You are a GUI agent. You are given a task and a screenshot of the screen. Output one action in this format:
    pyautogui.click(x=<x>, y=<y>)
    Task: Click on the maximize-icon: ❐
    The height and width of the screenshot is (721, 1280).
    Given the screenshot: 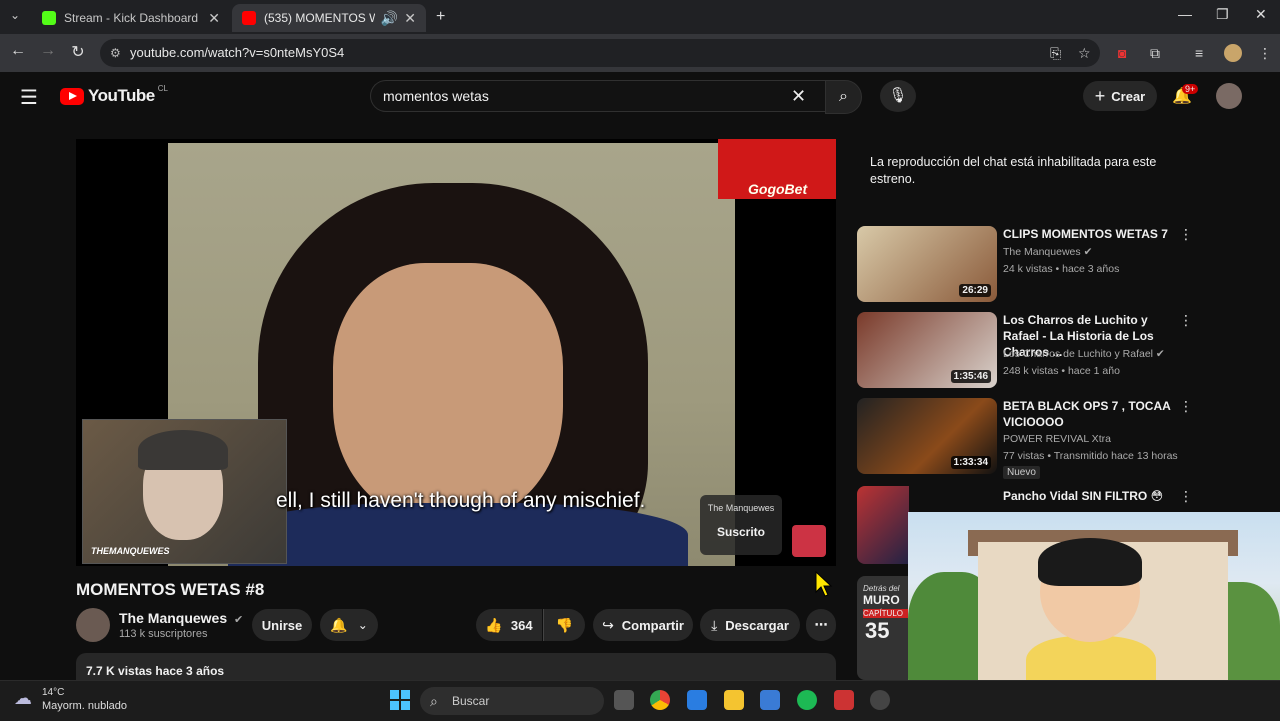 What is the action you would take?
    pyautogui.click(x=1222, y=14)
    